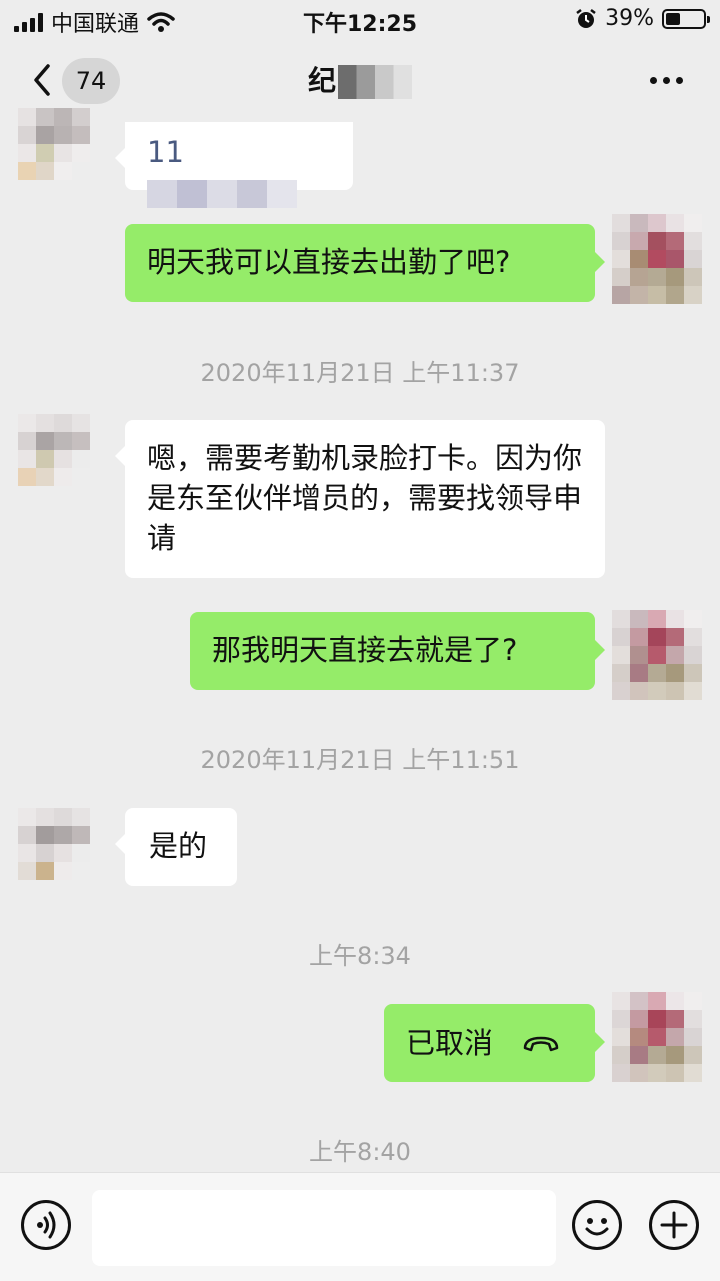 The height and width of the screenshot is (1281, 720). What do you see at coordinates (629, 18) in the screenshot?
I see `battery-percent: 39%` at bounding box center [629, 18].